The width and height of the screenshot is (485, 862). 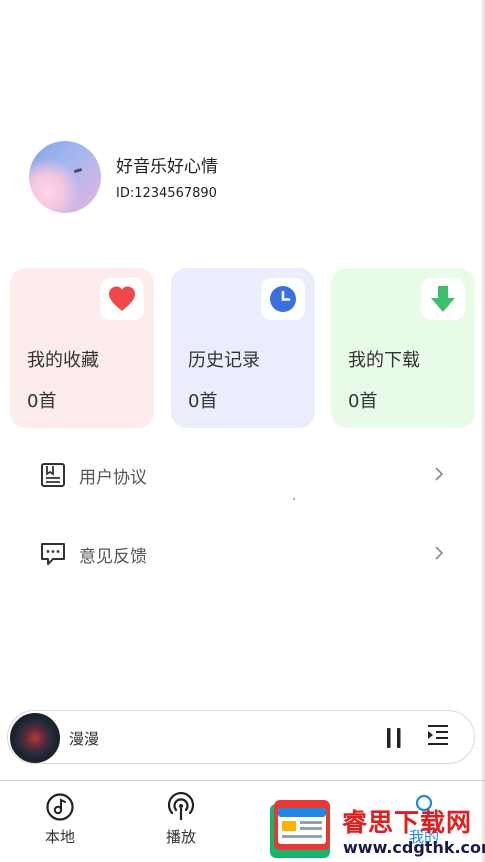 I want to click on downloads-count: 0首, so click(x=363, y=401).